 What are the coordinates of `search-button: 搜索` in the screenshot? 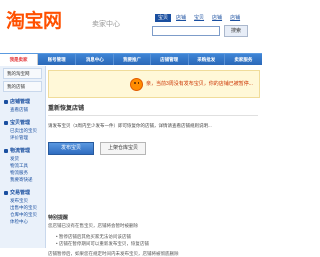 It's located at (236, 31).